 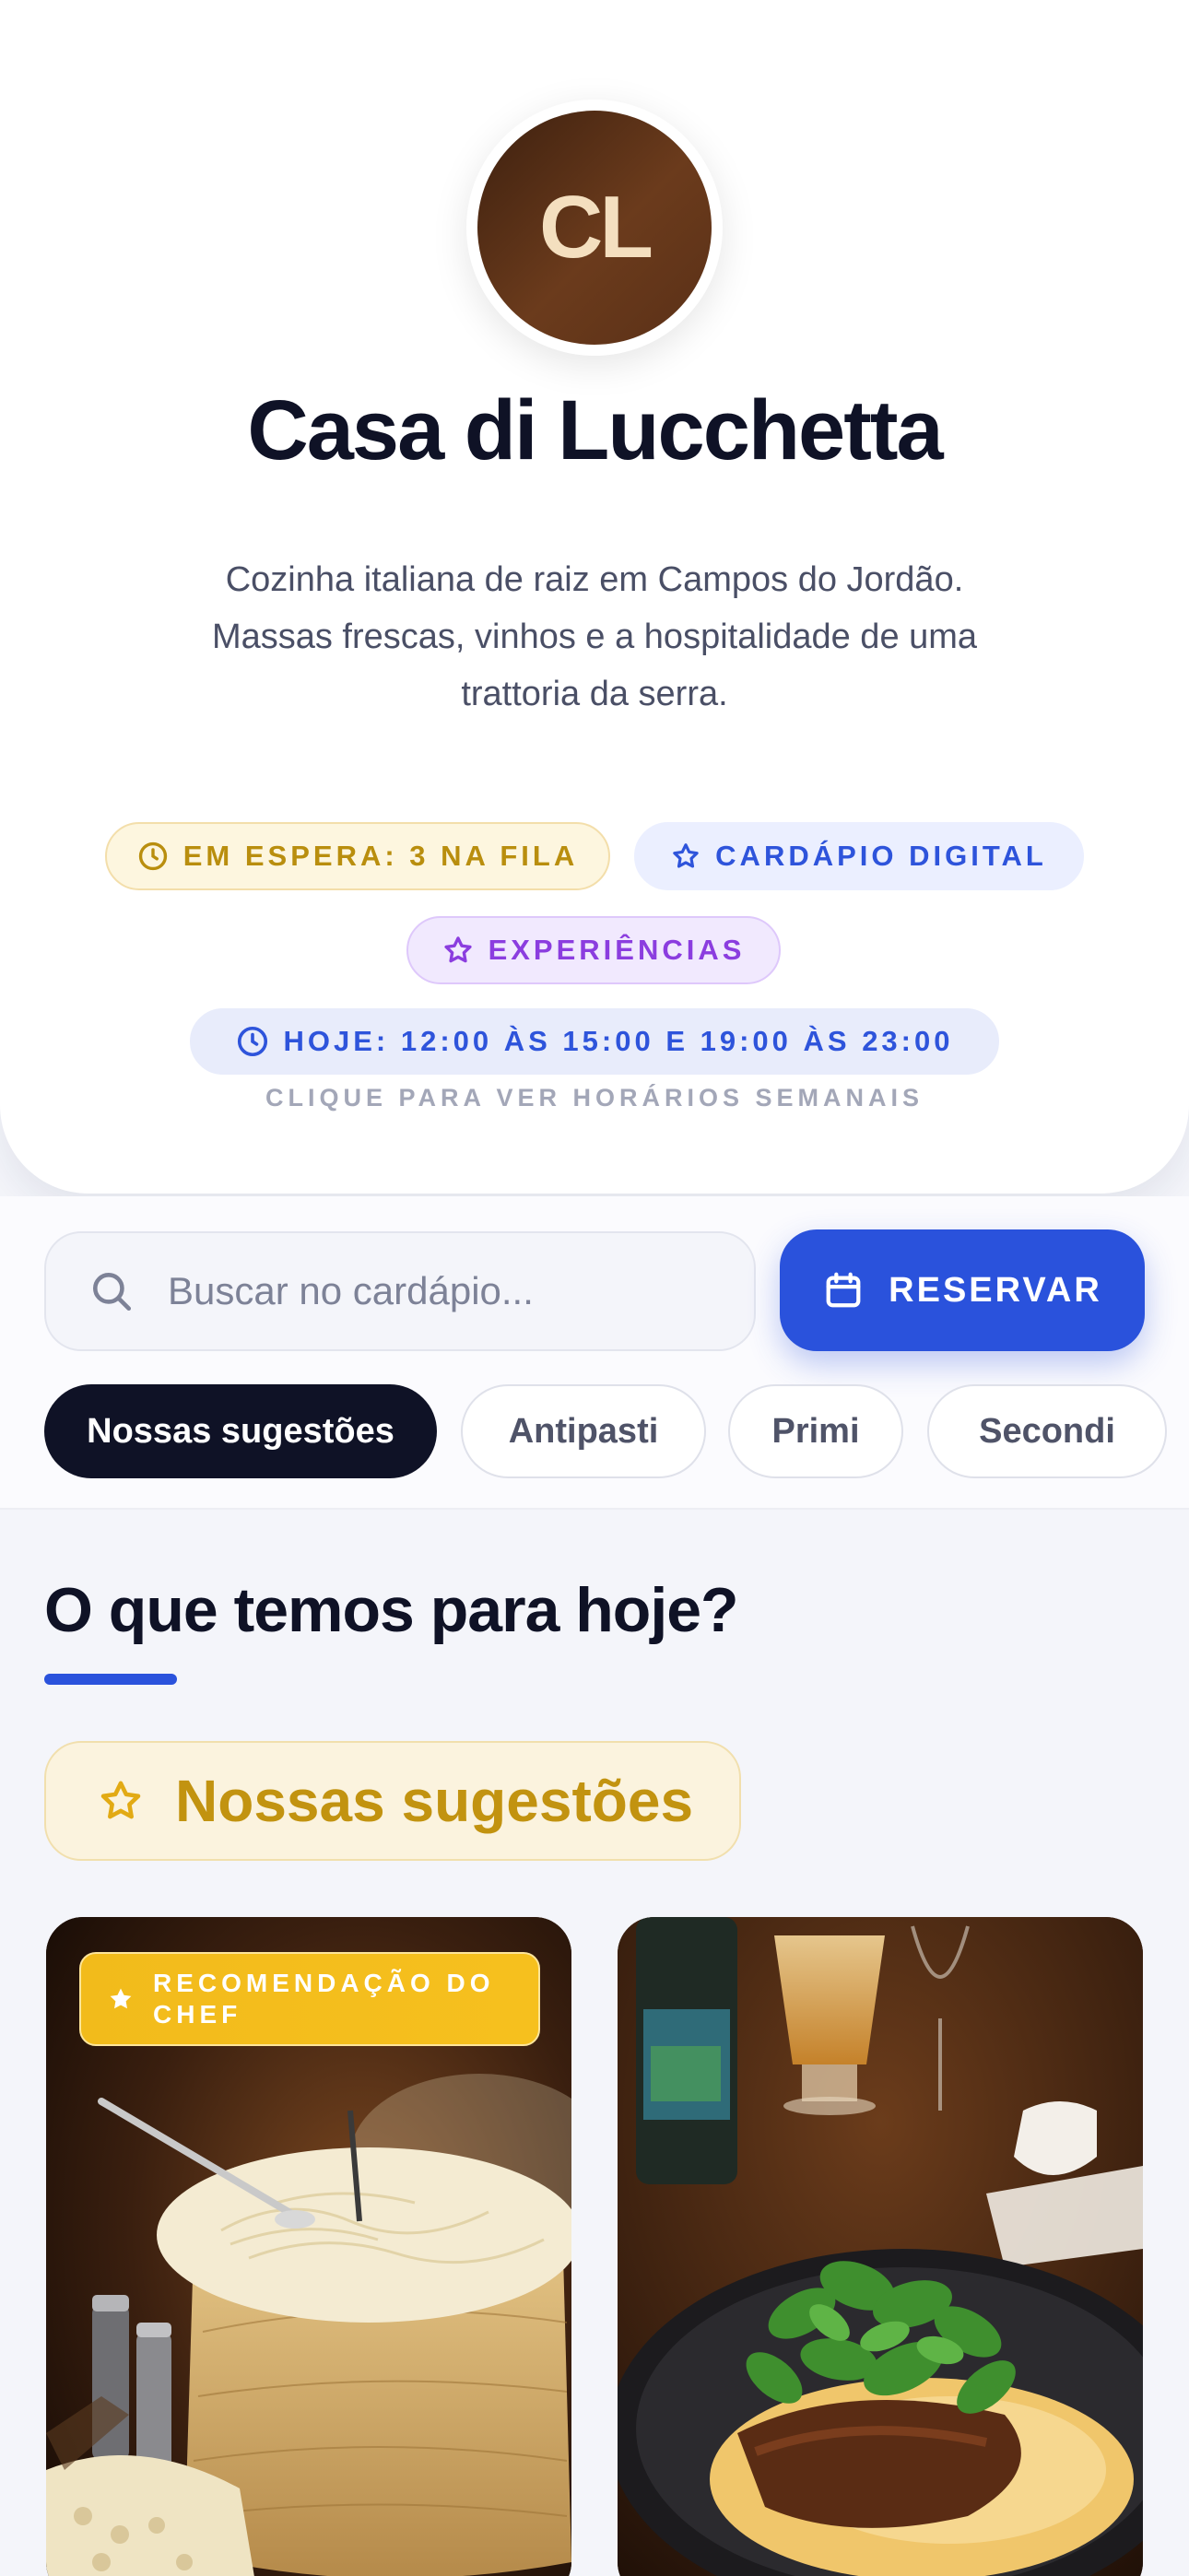 I want to click on category-tabs: Nossas sugestões Antipasti Primi Secondi, so click(x=616, y=1431).